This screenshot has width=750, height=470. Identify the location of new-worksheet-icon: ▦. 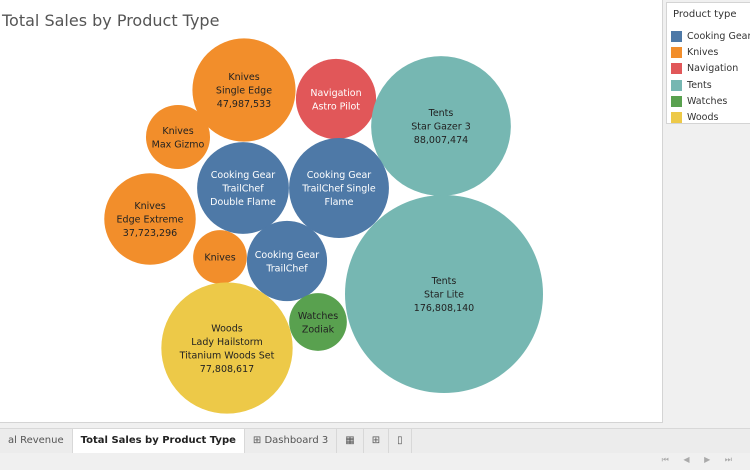
(350, 440).